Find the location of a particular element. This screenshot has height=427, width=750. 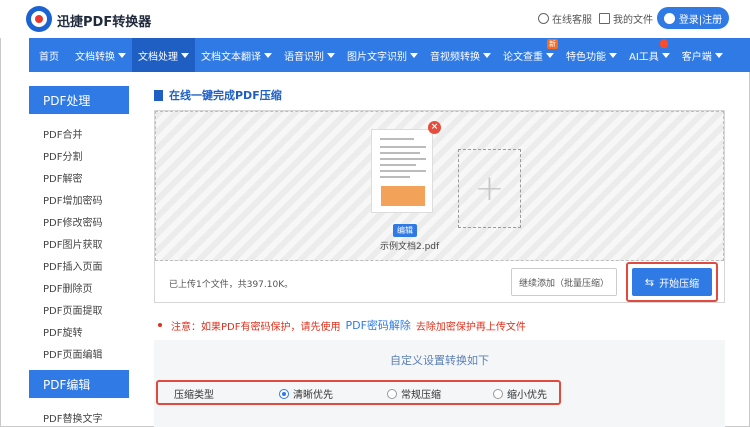

radio-size-first: 缩小优先 is located at coordinates (520, 393).